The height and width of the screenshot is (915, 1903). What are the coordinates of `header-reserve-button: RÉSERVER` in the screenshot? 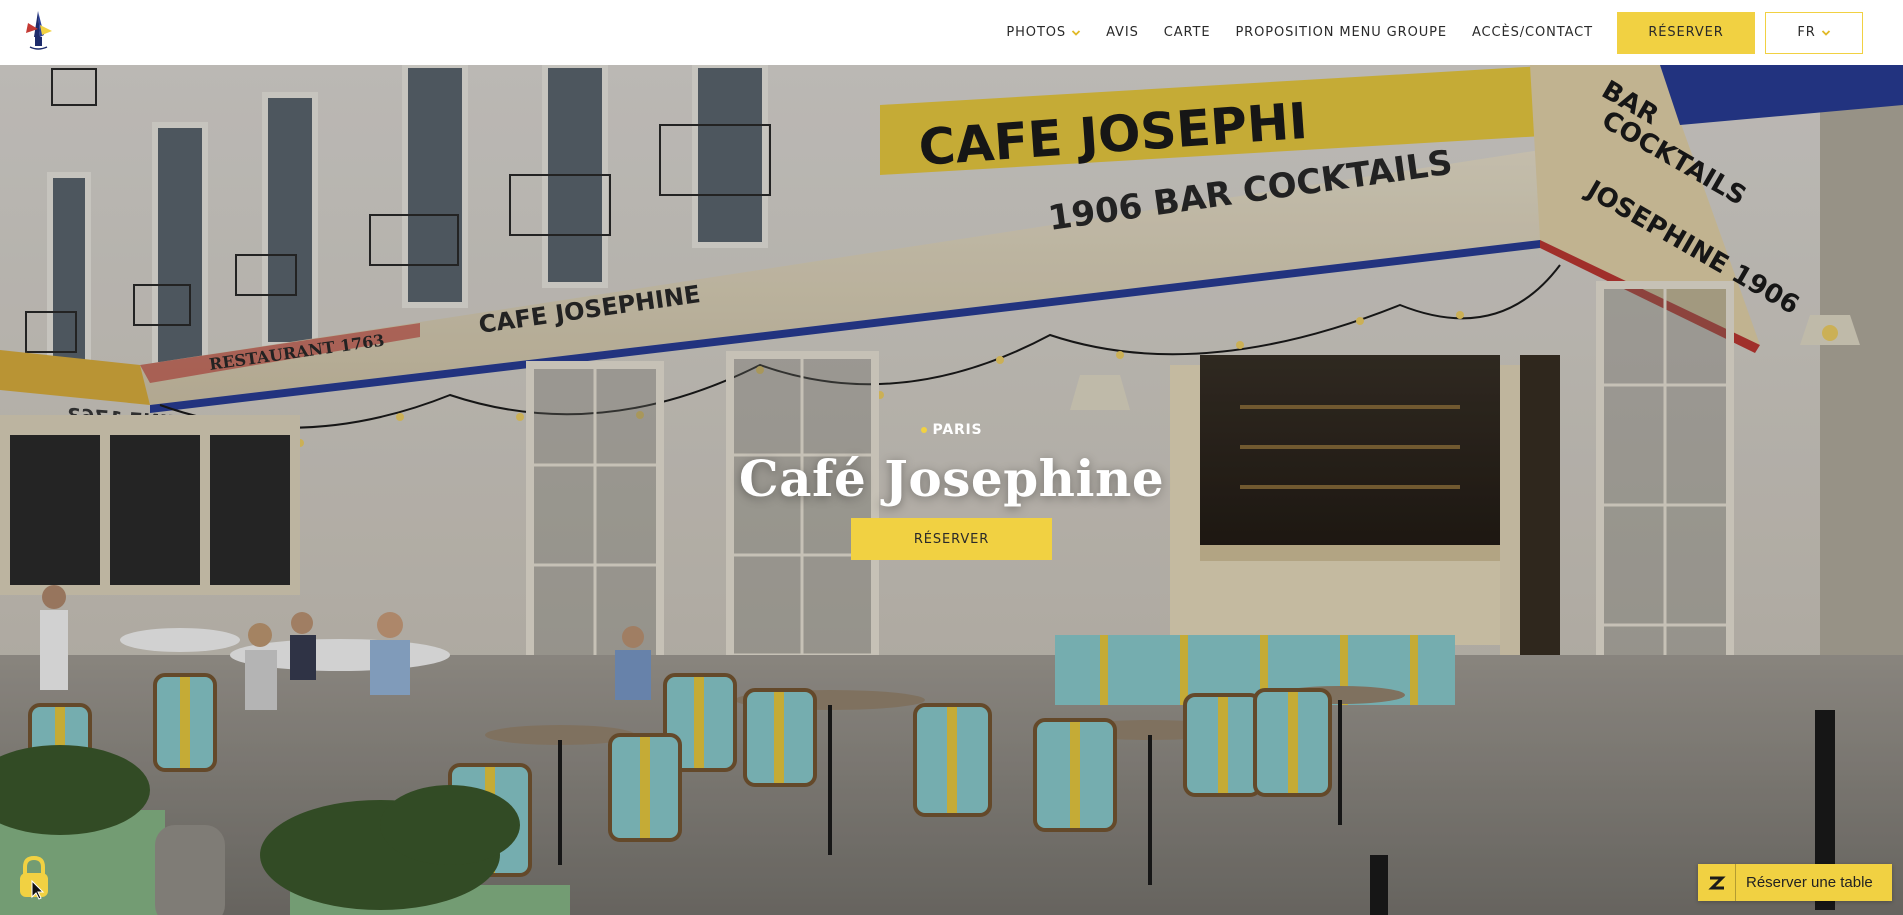 It's located at (1686, 32).